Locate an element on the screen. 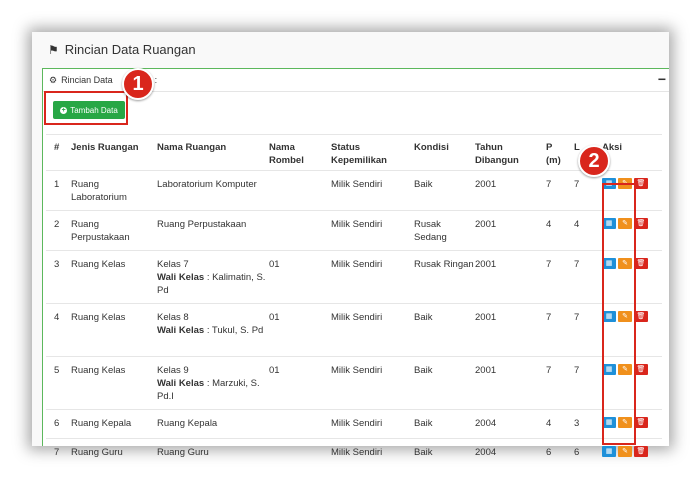 This screenshot has width=700, height=477. tags-icon: ⚑ is located at coordinates (53, 49).